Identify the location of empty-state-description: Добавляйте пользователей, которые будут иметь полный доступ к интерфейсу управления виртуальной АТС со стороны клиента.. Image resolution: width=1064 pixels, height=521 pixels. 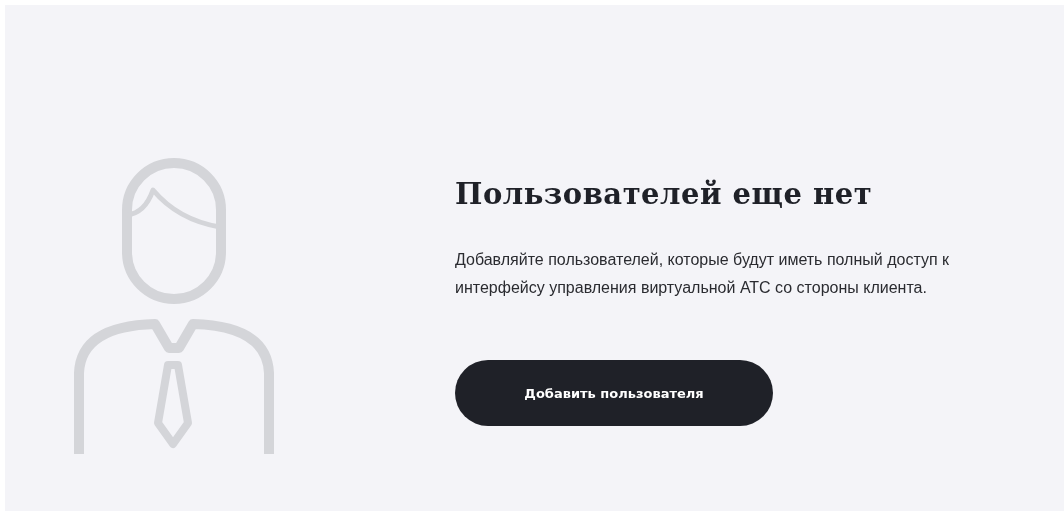
(702, 274).